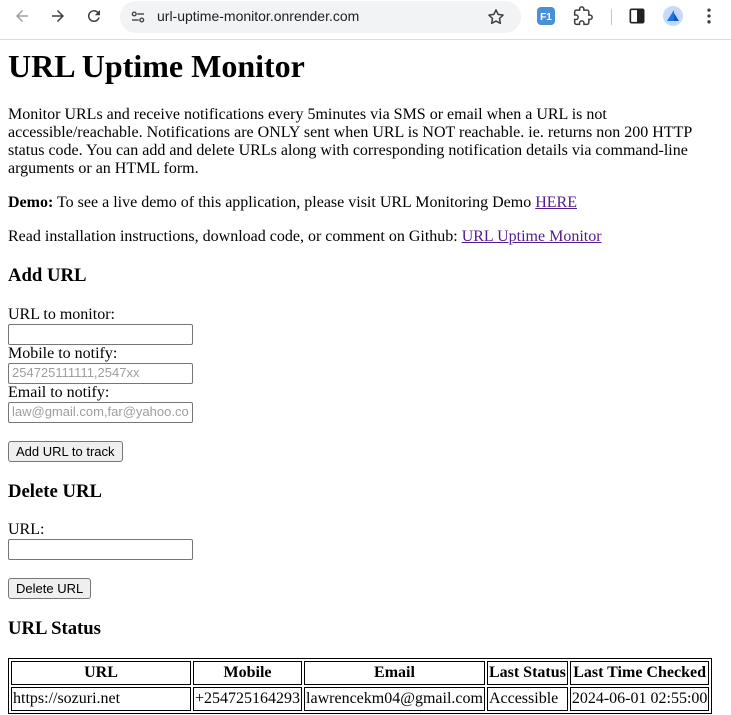  I want to click on cell-last-time-checked: 2024-06-01 02:55:00, so click(639, 699).